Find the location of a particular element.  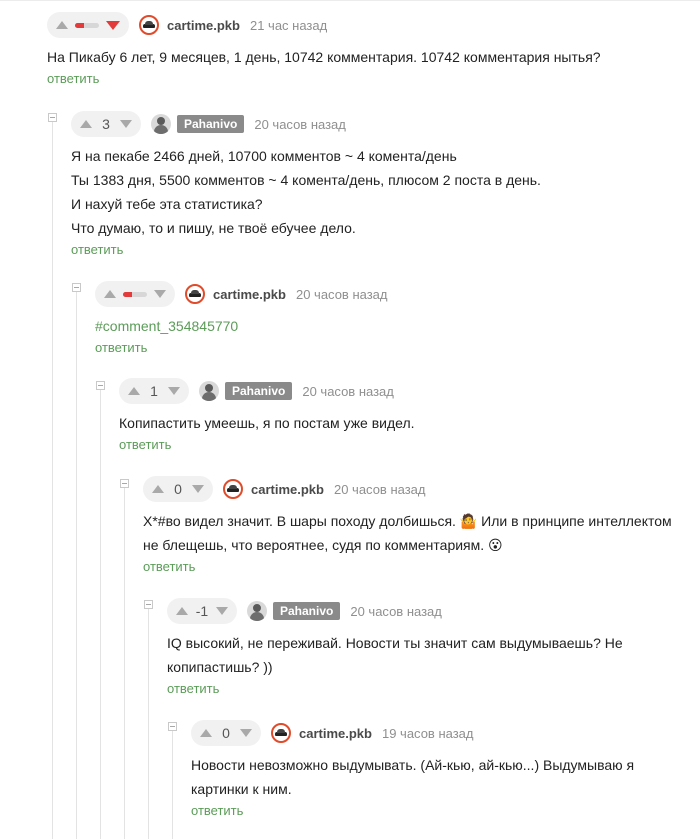

comment-header: 3 Pahanivo 20 часов назад is located at coordinates (381, 124).